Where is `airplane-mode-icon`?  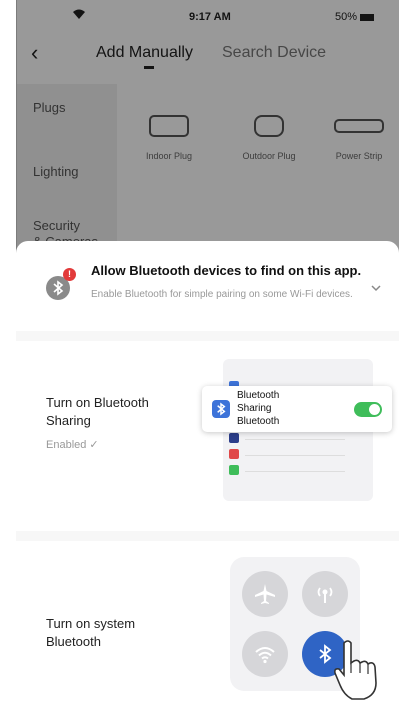 airplane-mode-icon is located at coordinates (265, 594).